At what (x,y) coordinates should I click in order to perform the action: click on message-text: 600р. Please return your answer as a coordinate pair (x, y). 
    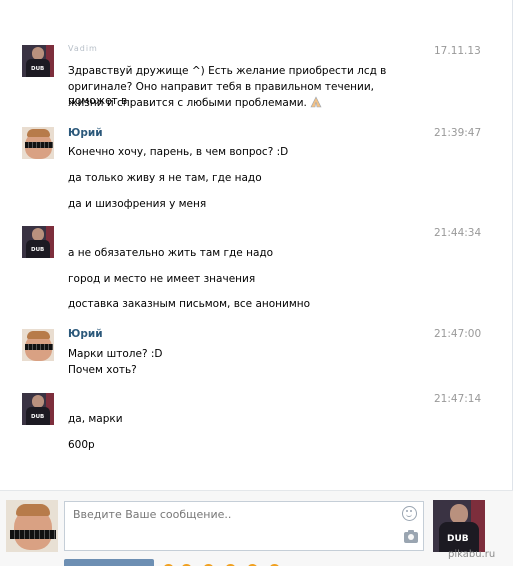
    Looking at the image, I should click on (81, 445).